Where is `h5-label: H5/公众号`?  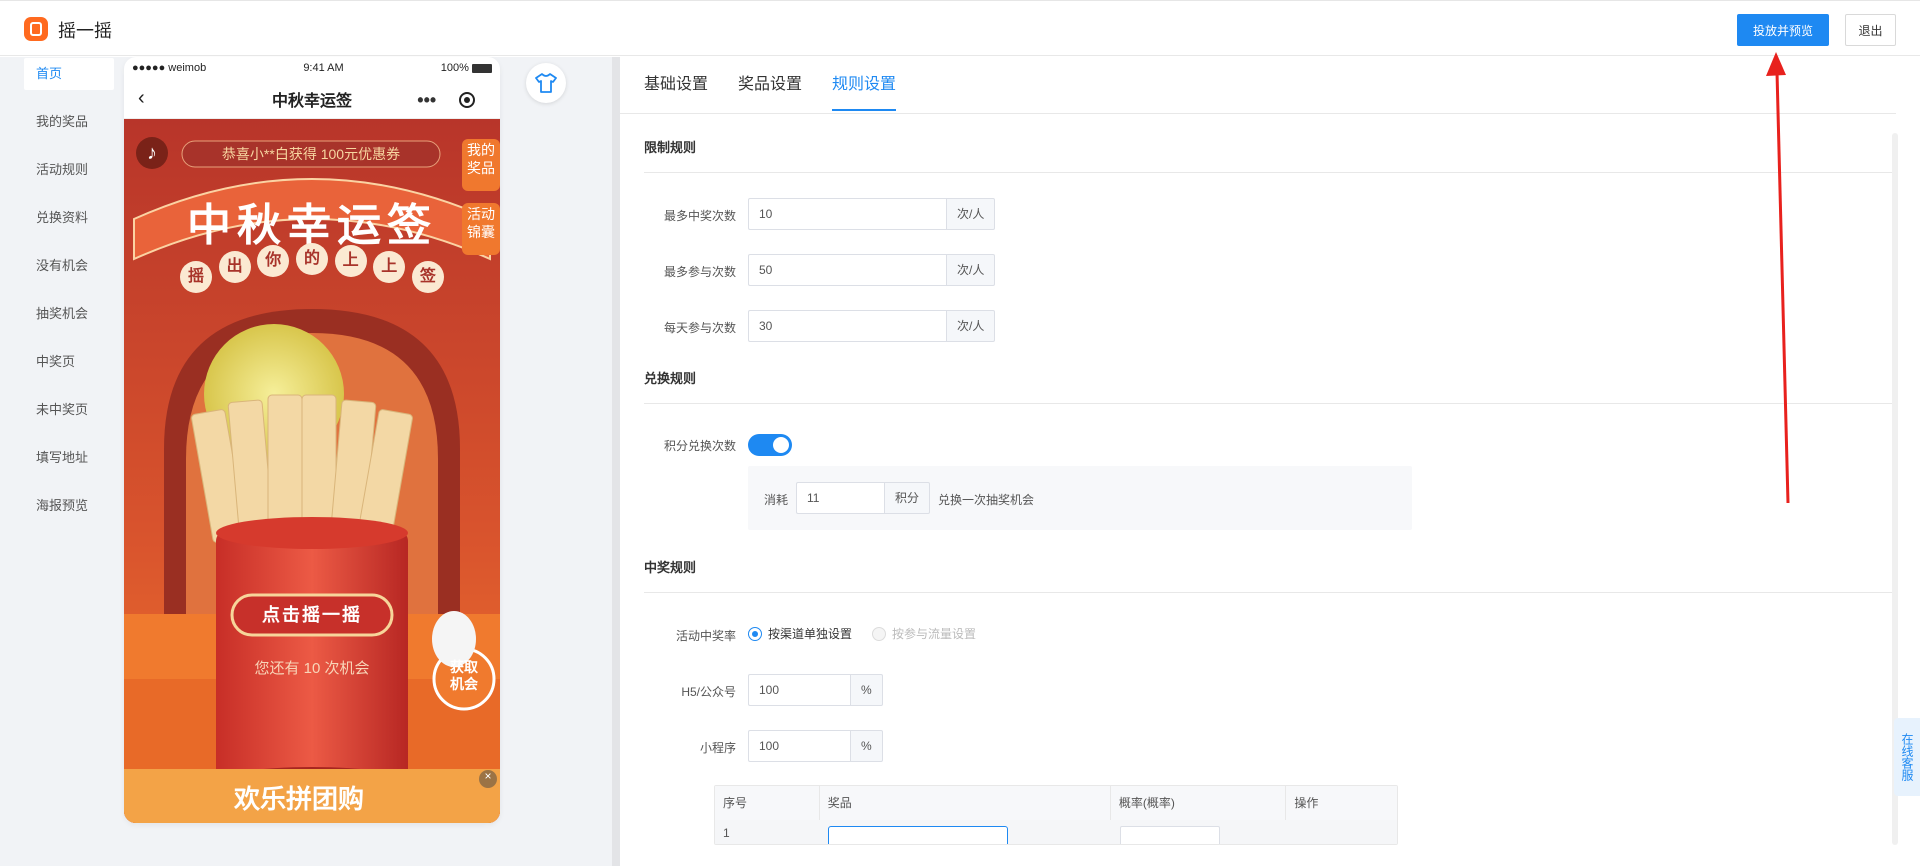 h5-label: H5/公众号 is located at coordinates (708, 692).